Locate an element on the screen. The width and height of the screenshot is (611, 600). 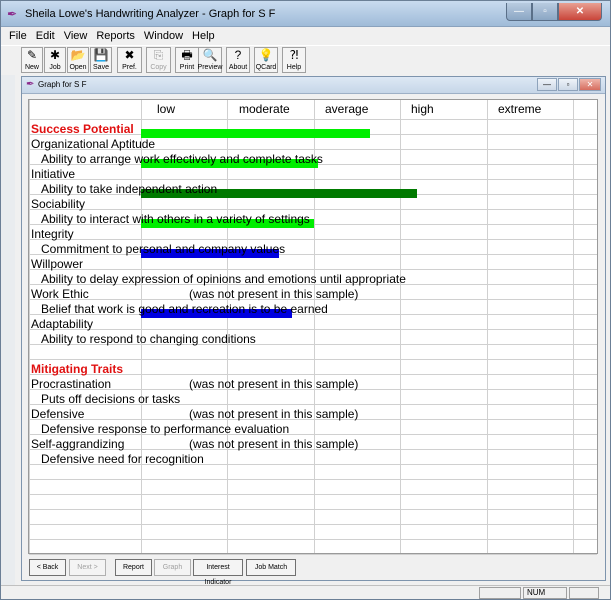
toolbar-open-button: 📂 Open is located at coordinates (78, 60).